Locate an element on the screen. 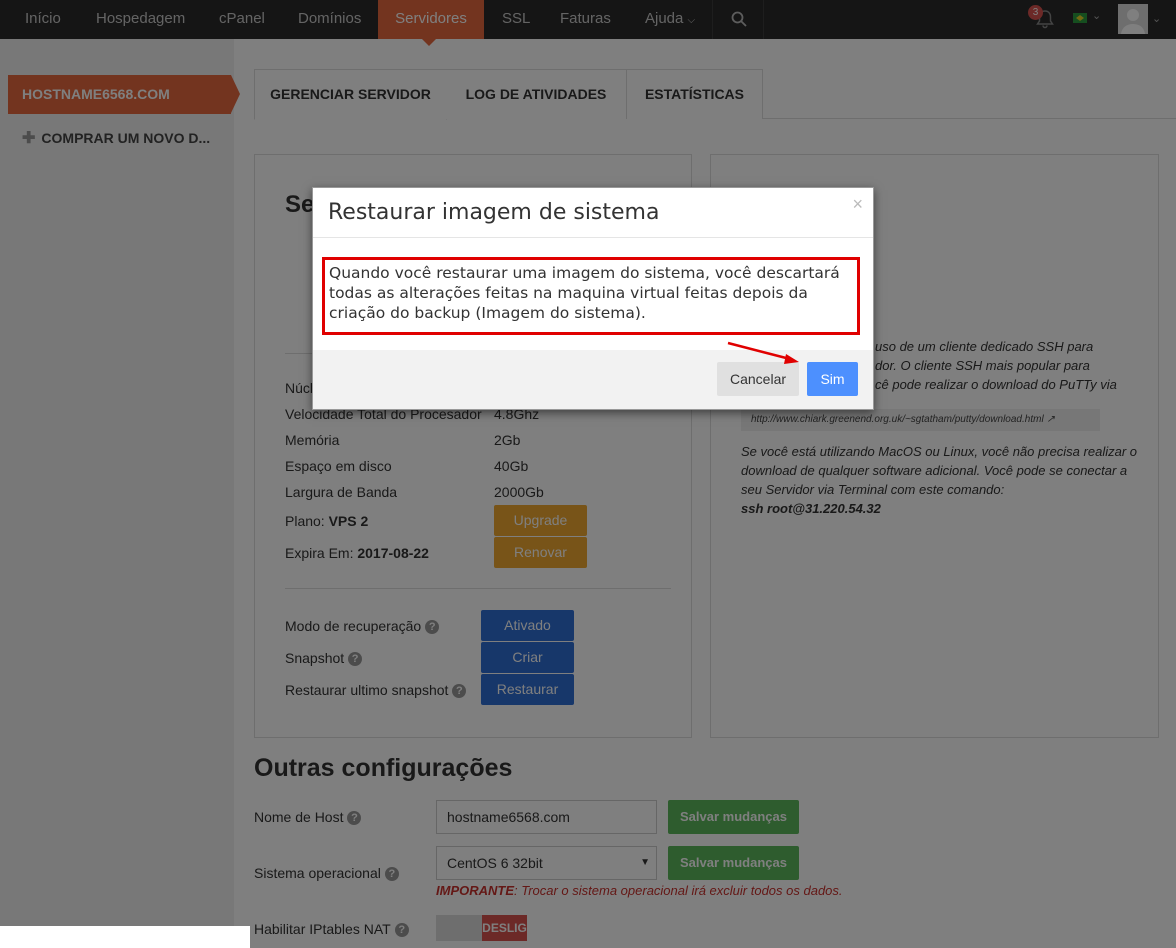 The image size is (1176, 948). bottom-left-panel is located at coordinates (125, 937).